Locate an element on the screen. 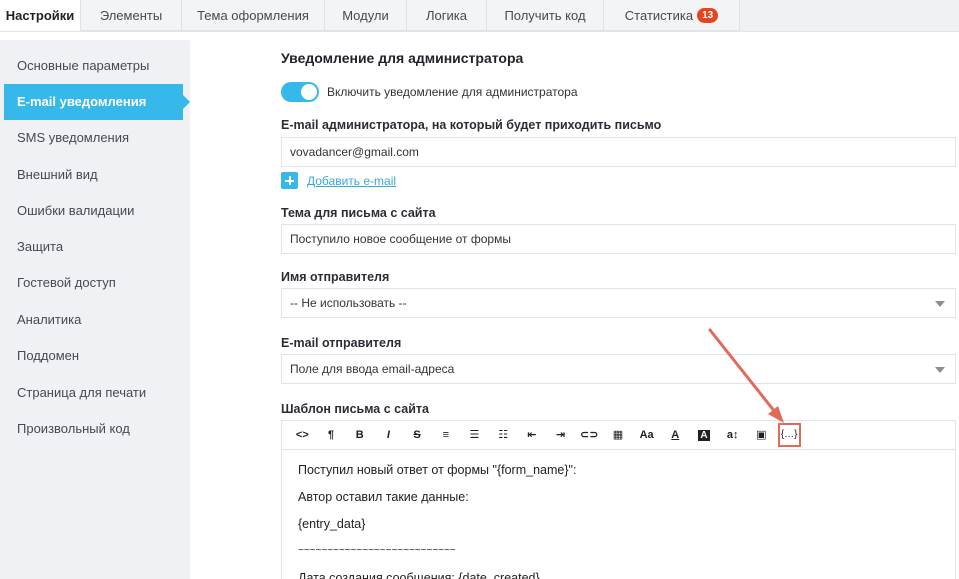 This screenshot has height=579, width=959. toggle-label: Включить уведомление для администратора is located at coordinates (452, 92).